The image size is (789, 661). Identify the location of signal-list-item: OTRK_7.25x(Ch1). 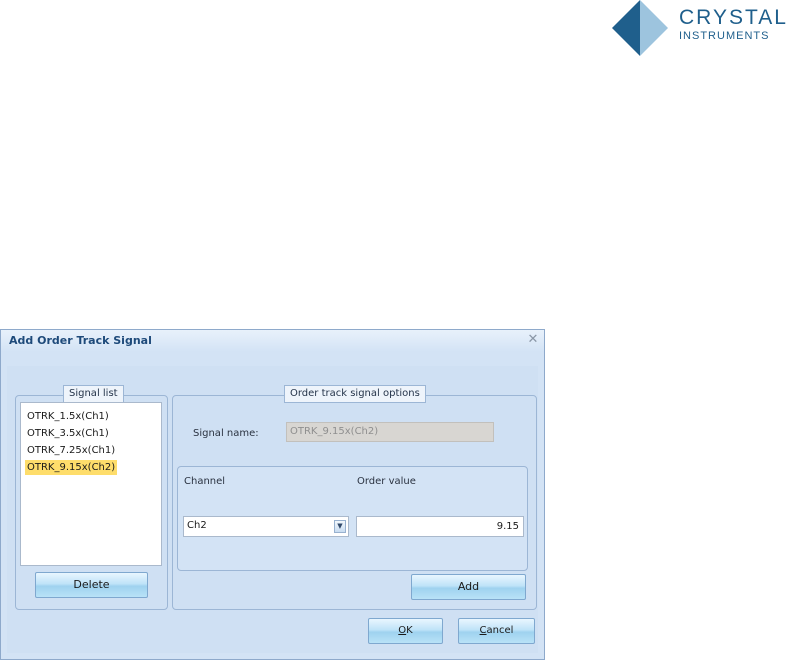
(71, 450).